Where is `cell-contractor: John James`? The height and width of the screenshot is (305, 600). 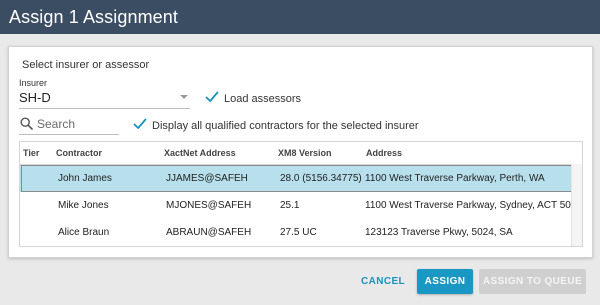 cell-contractor: John James is located at coordinates (85, 178).